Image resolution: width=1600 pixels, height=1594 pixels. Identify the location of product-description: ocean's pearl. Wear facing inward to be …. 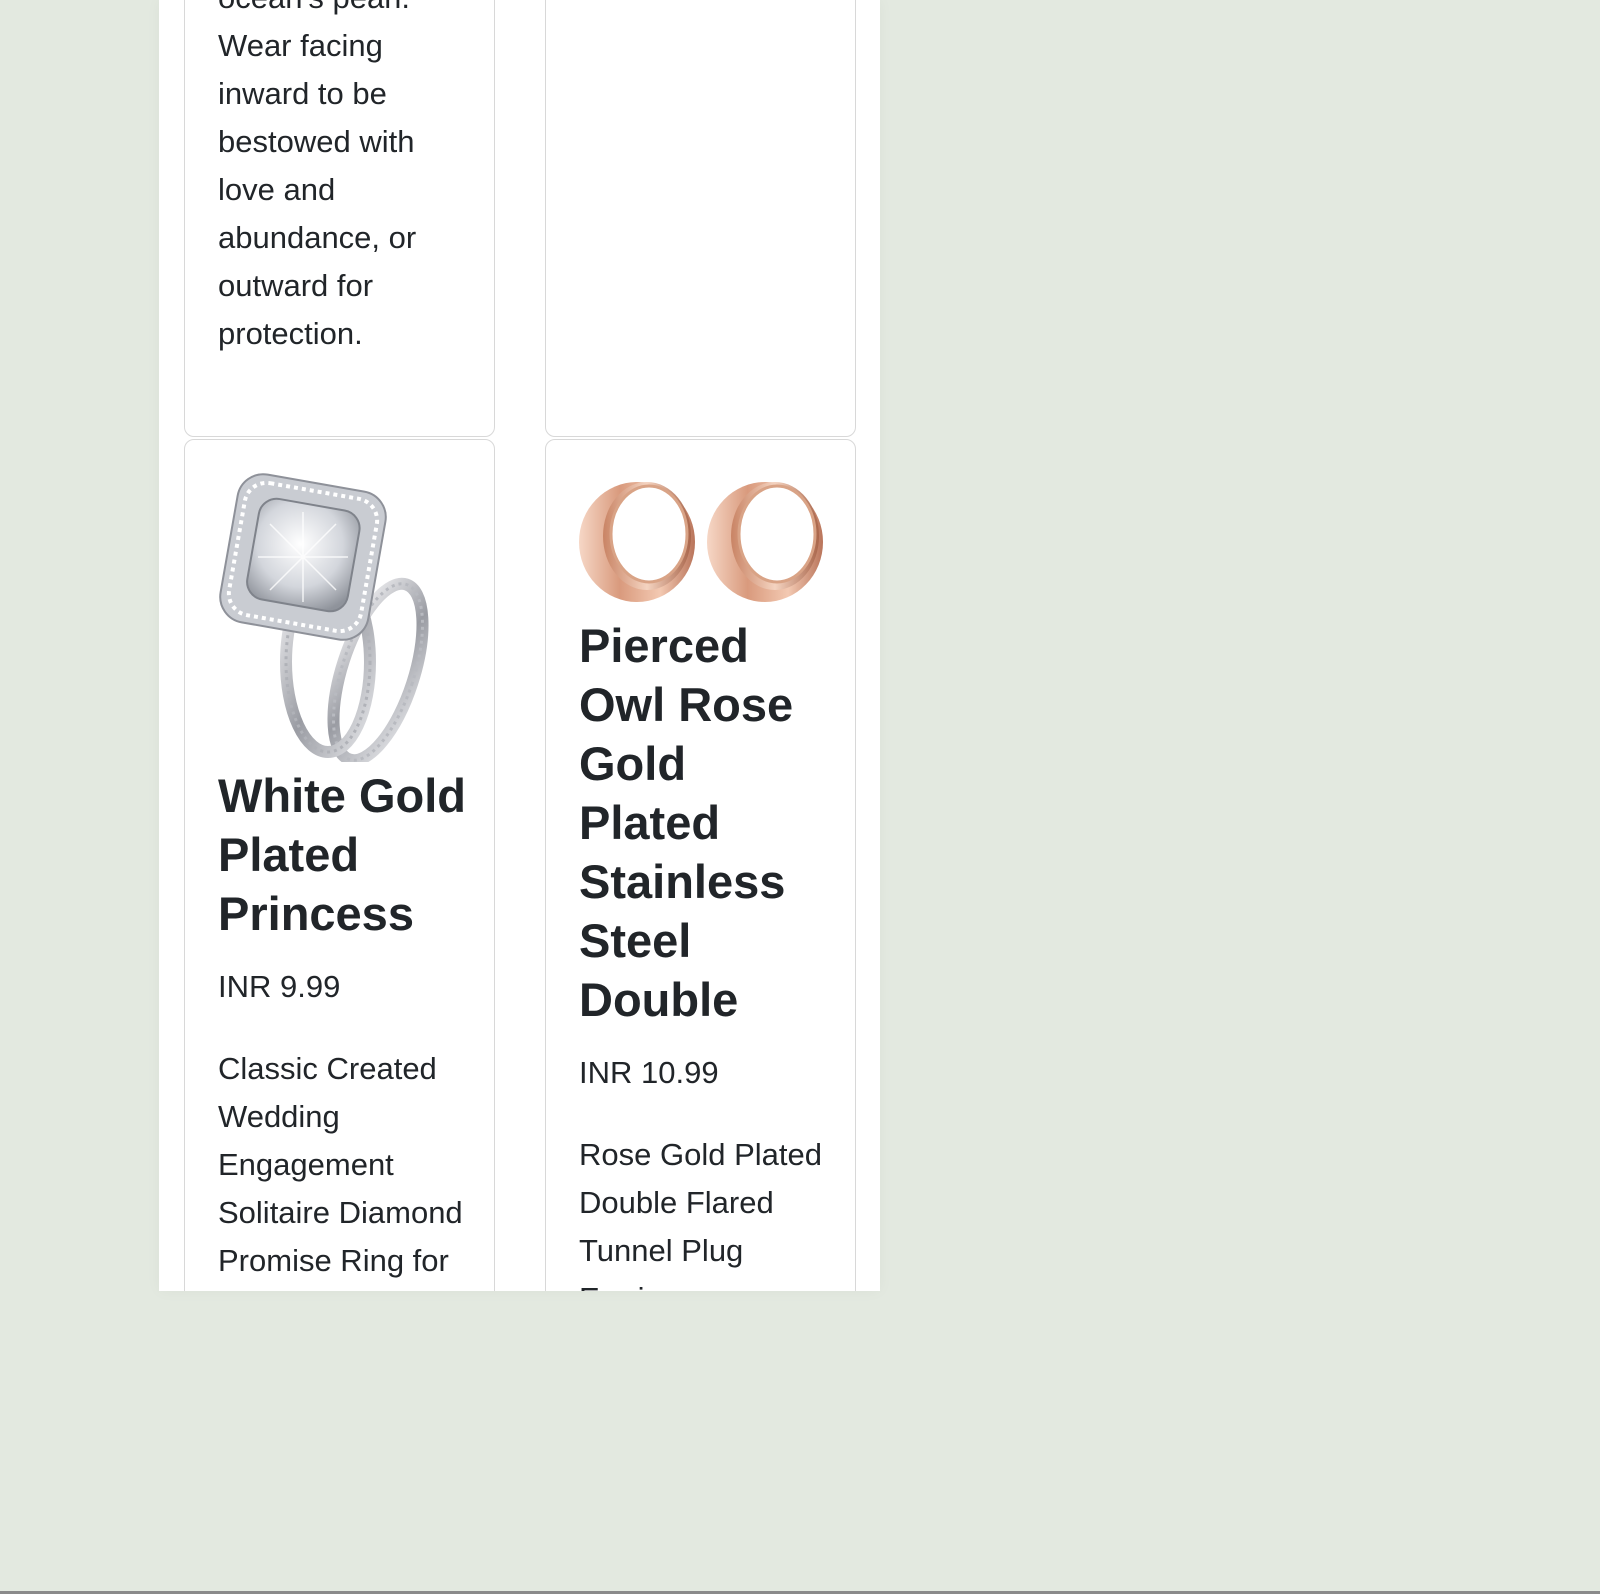
(317, 175).